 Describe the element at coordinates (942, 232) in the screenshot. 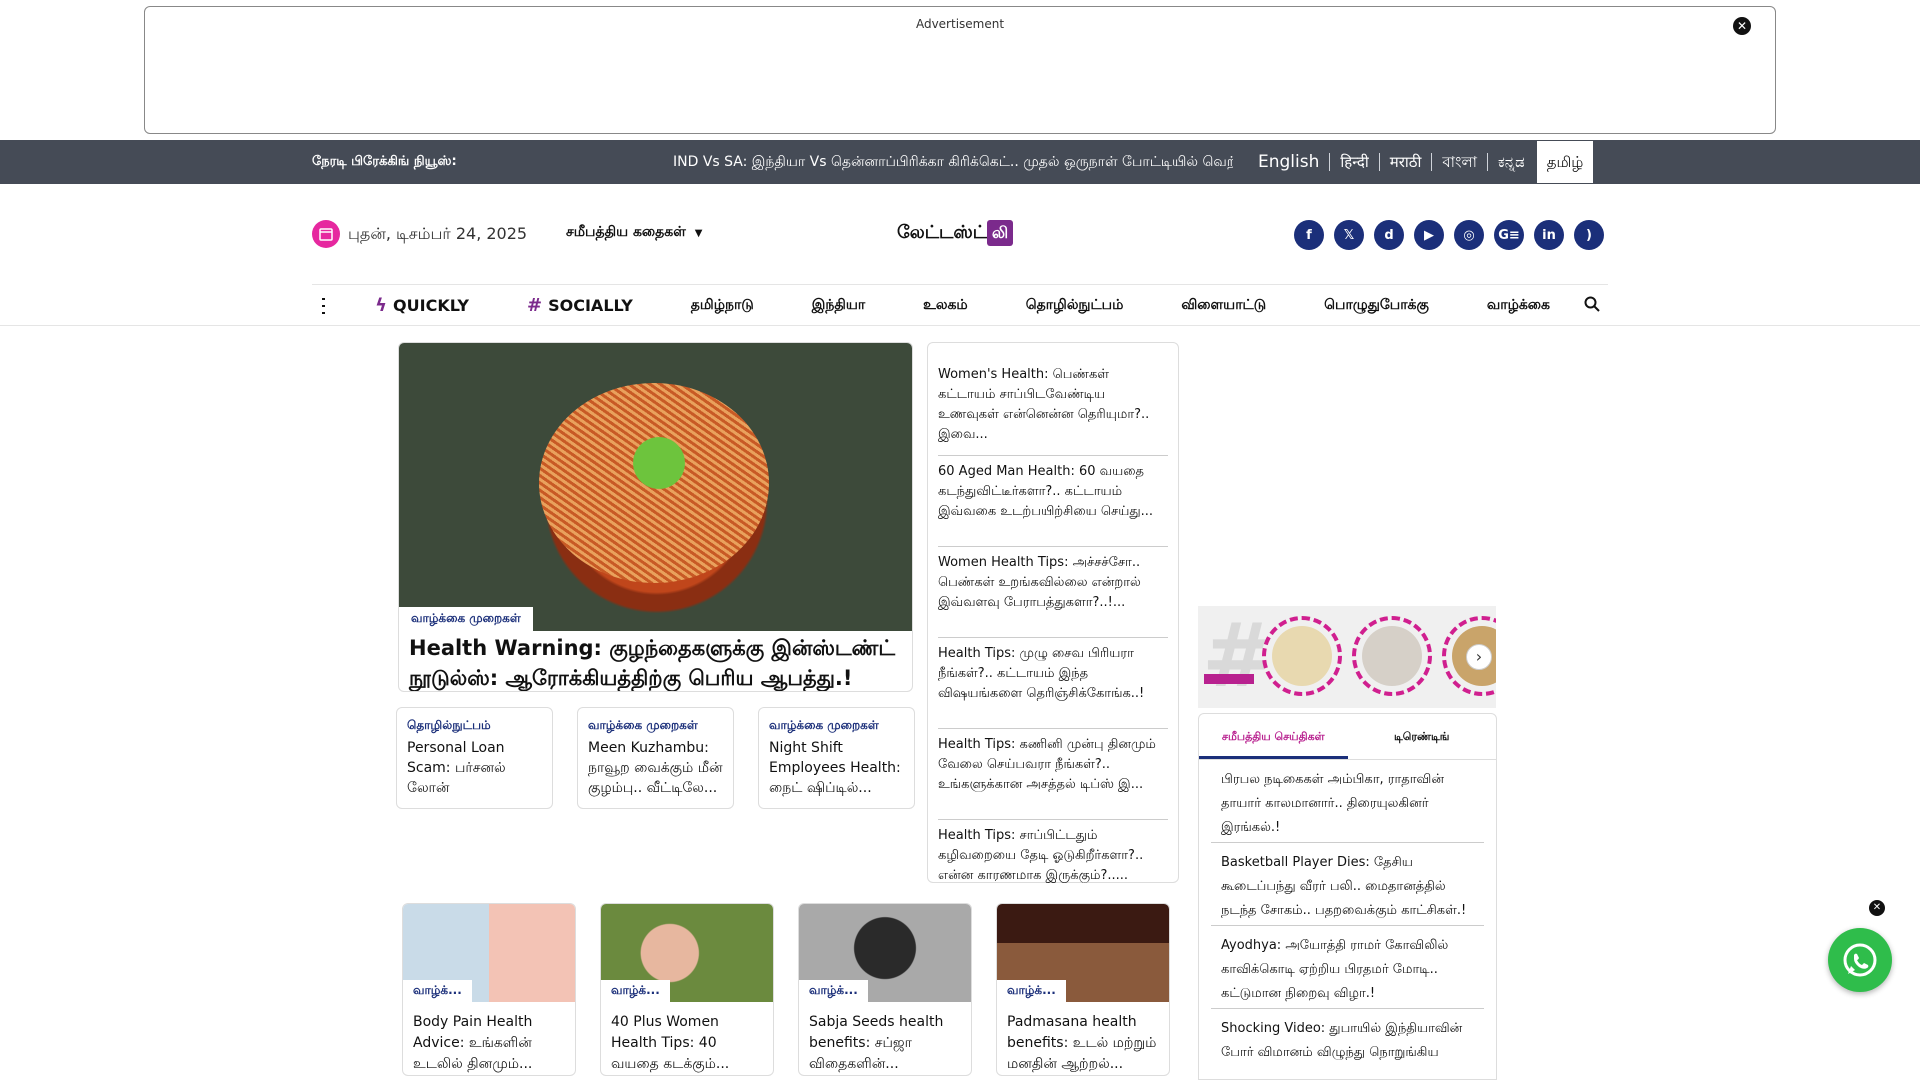

I see `logo-text: லேட்டஸ்ட்` at that location.